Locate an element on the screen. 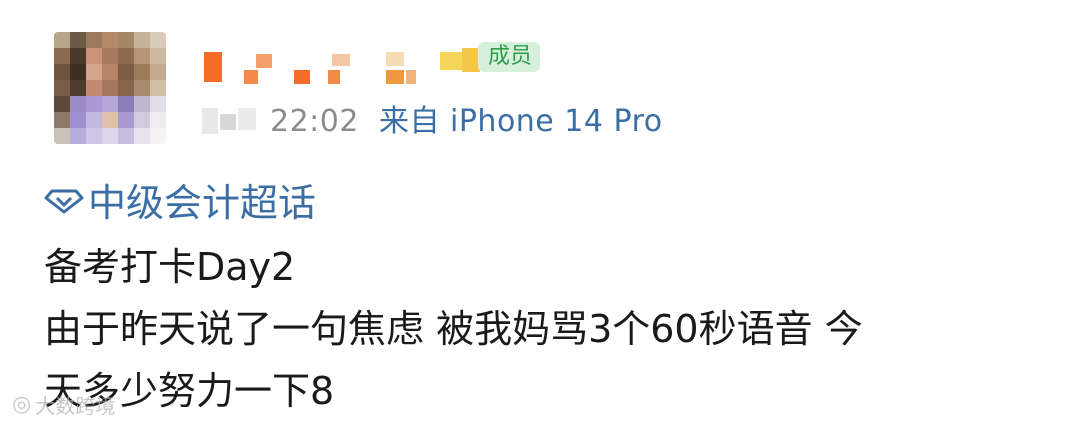  post-time: 22:02 is located at coordinates (314, 121).